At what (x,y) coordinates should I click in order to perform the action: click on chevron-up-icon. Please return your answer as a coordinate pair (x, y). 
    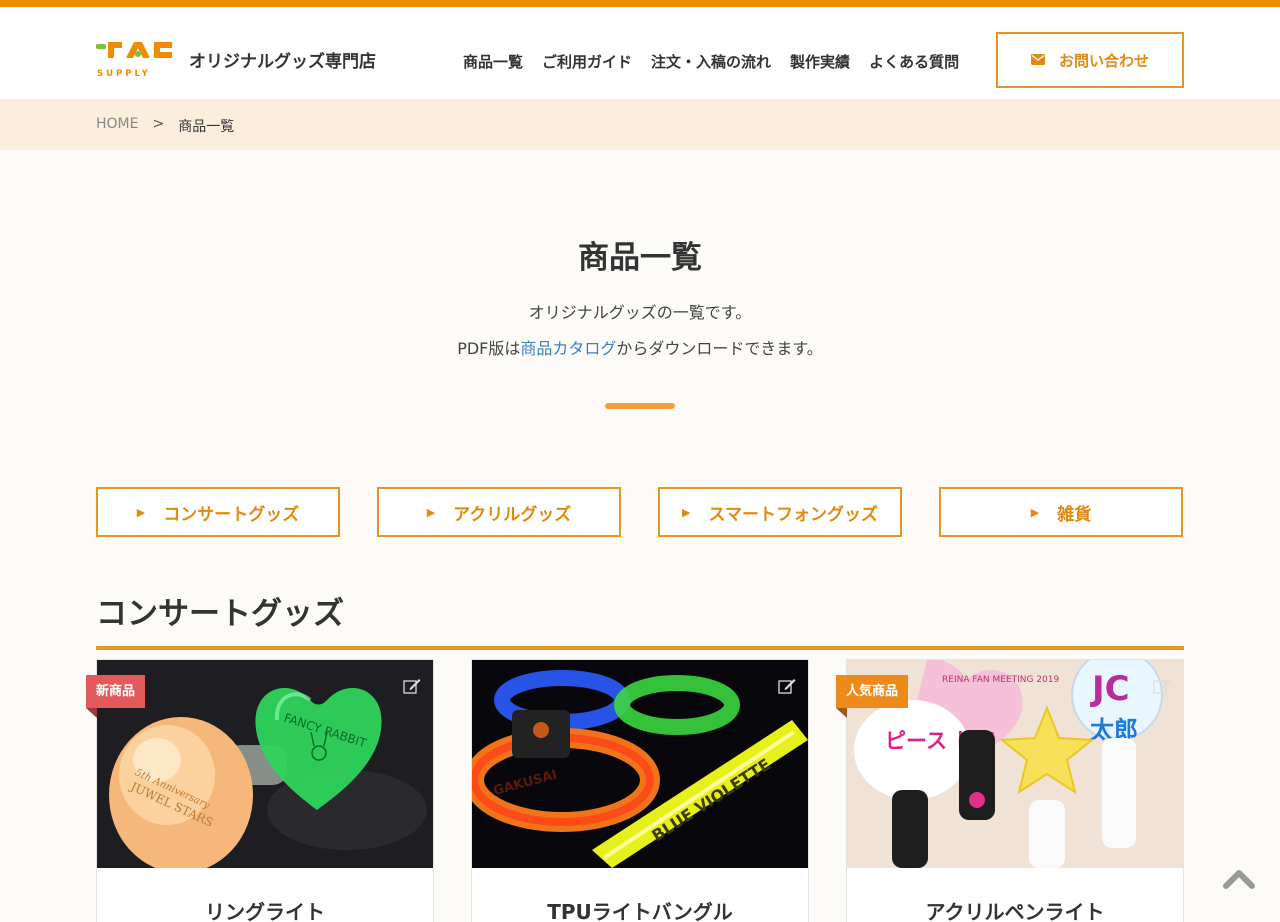
    Looking at the image, I should click on (1239, 879).